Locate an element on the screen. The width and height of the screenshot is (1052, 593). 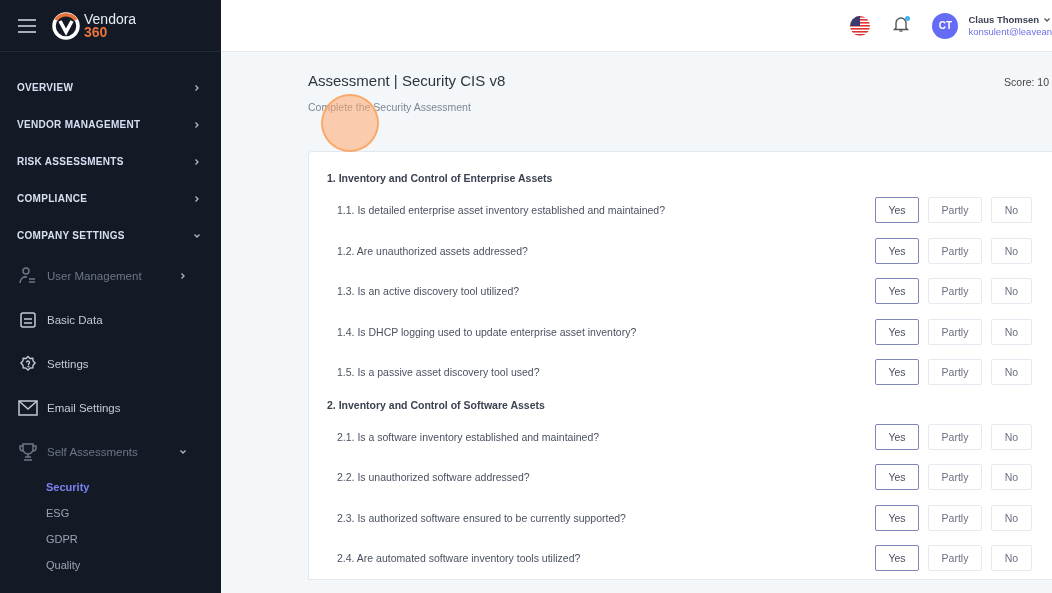
logo-icon is located at coordinates (66, 25).